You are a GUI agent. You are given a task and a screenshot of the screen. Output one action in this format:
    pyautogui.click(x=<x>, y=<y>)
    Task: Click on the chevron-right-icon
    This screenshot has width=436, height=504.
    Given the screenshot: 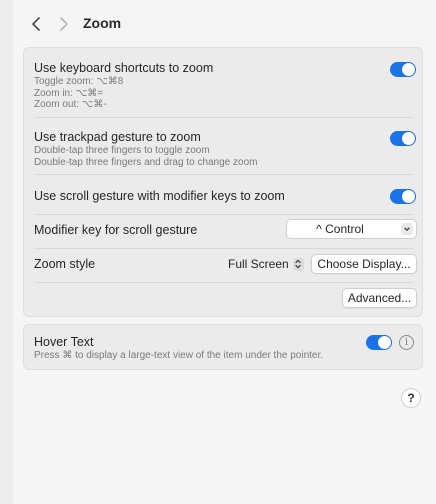 What is the action you would take?
    pyautogui.click(x=64, y=24)
    